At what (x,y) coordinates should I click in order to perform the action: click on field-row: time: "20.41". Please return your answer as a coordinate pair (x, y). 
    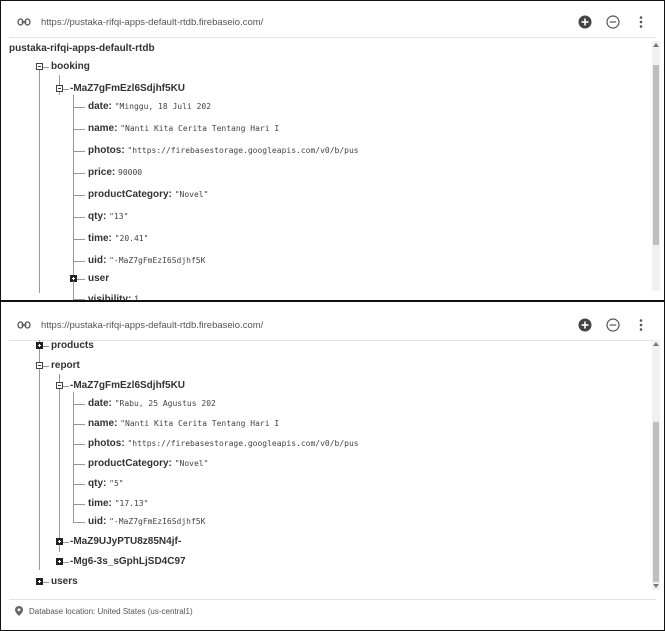
    Looking at the image, I should click on (118, 239).